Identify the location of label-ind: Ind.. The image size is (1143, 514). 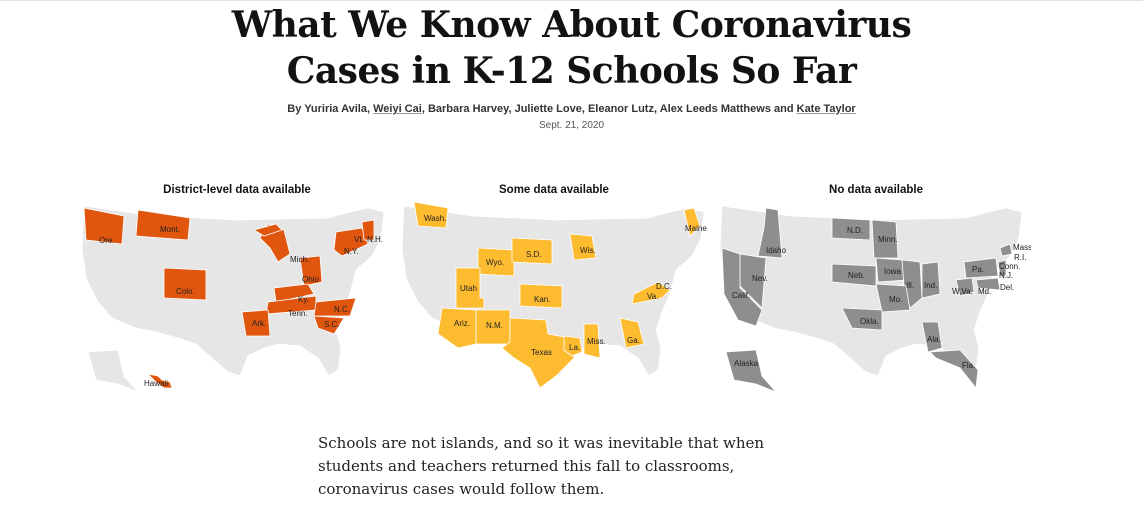
(930, 285).